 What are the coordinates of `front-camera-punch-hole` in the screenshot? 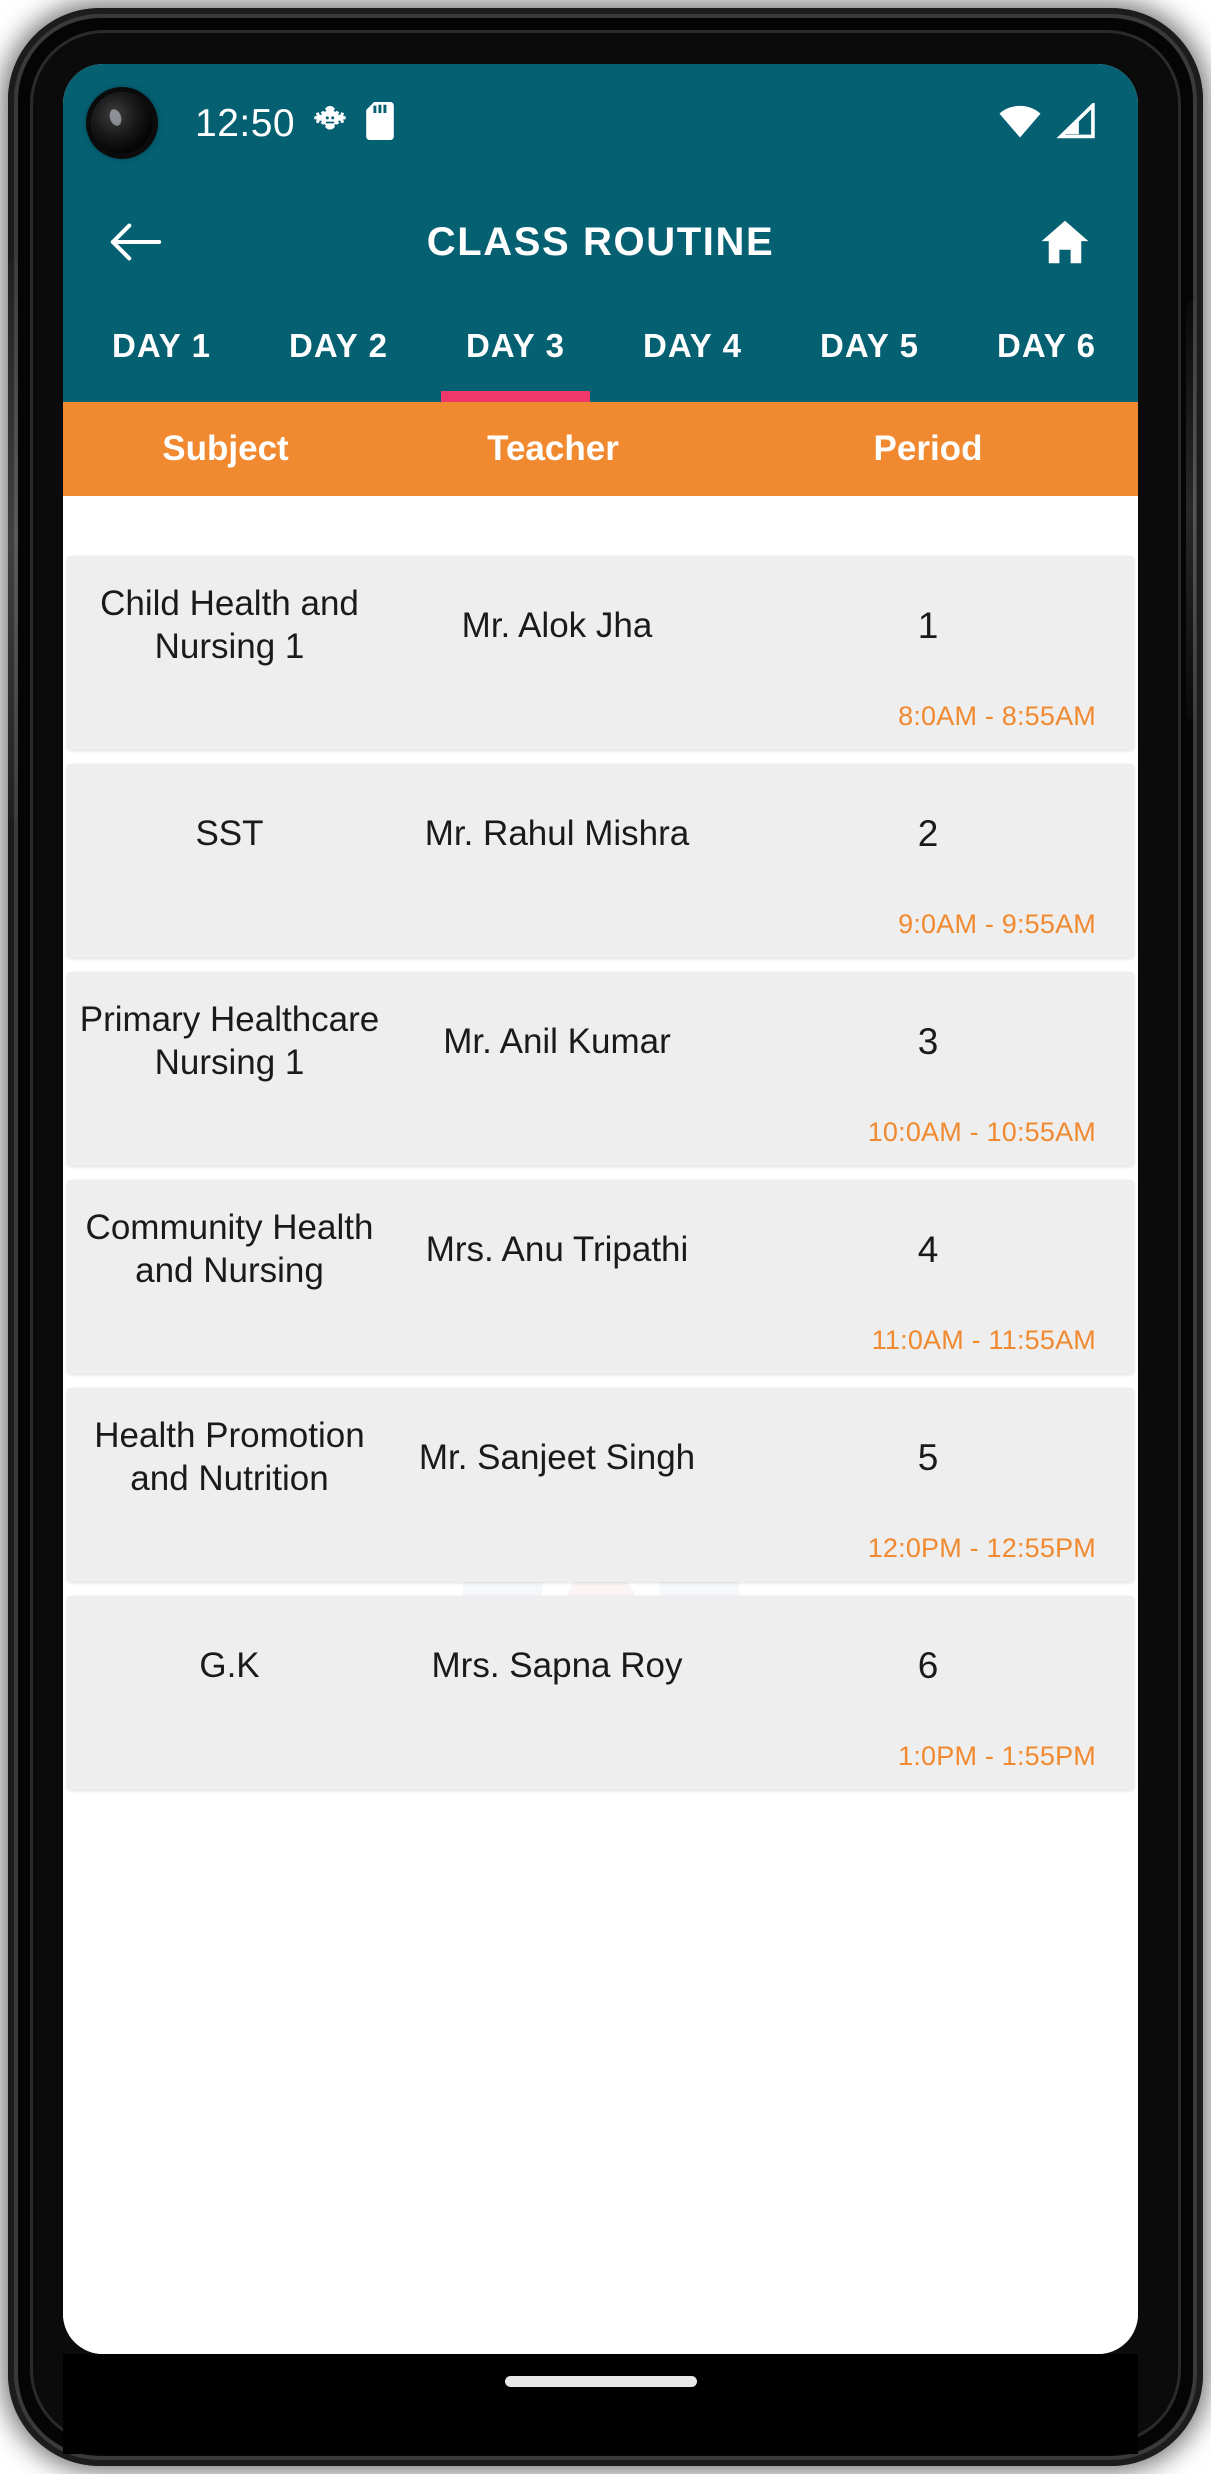 It's located at (122, 123).